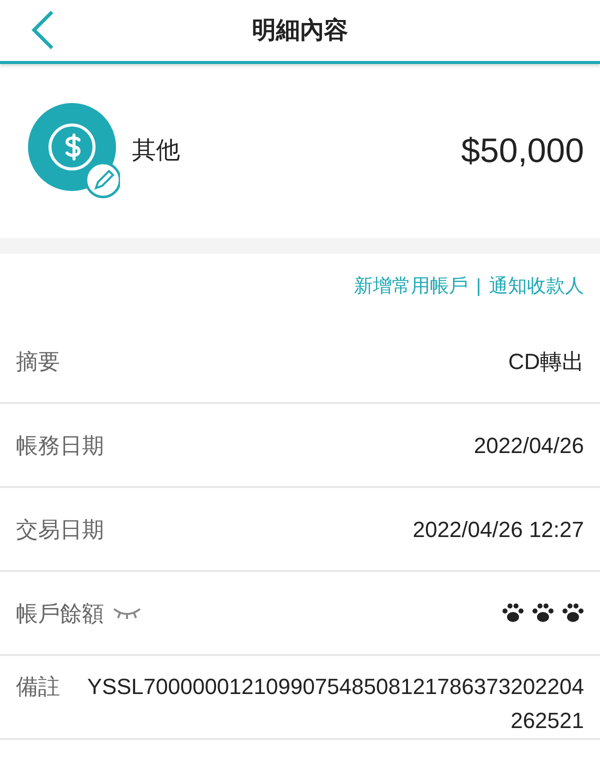 Image resolution: width=600 pixels, height=774 pixels. I want to click on field-label: 帳務日期, so click(60, 446).